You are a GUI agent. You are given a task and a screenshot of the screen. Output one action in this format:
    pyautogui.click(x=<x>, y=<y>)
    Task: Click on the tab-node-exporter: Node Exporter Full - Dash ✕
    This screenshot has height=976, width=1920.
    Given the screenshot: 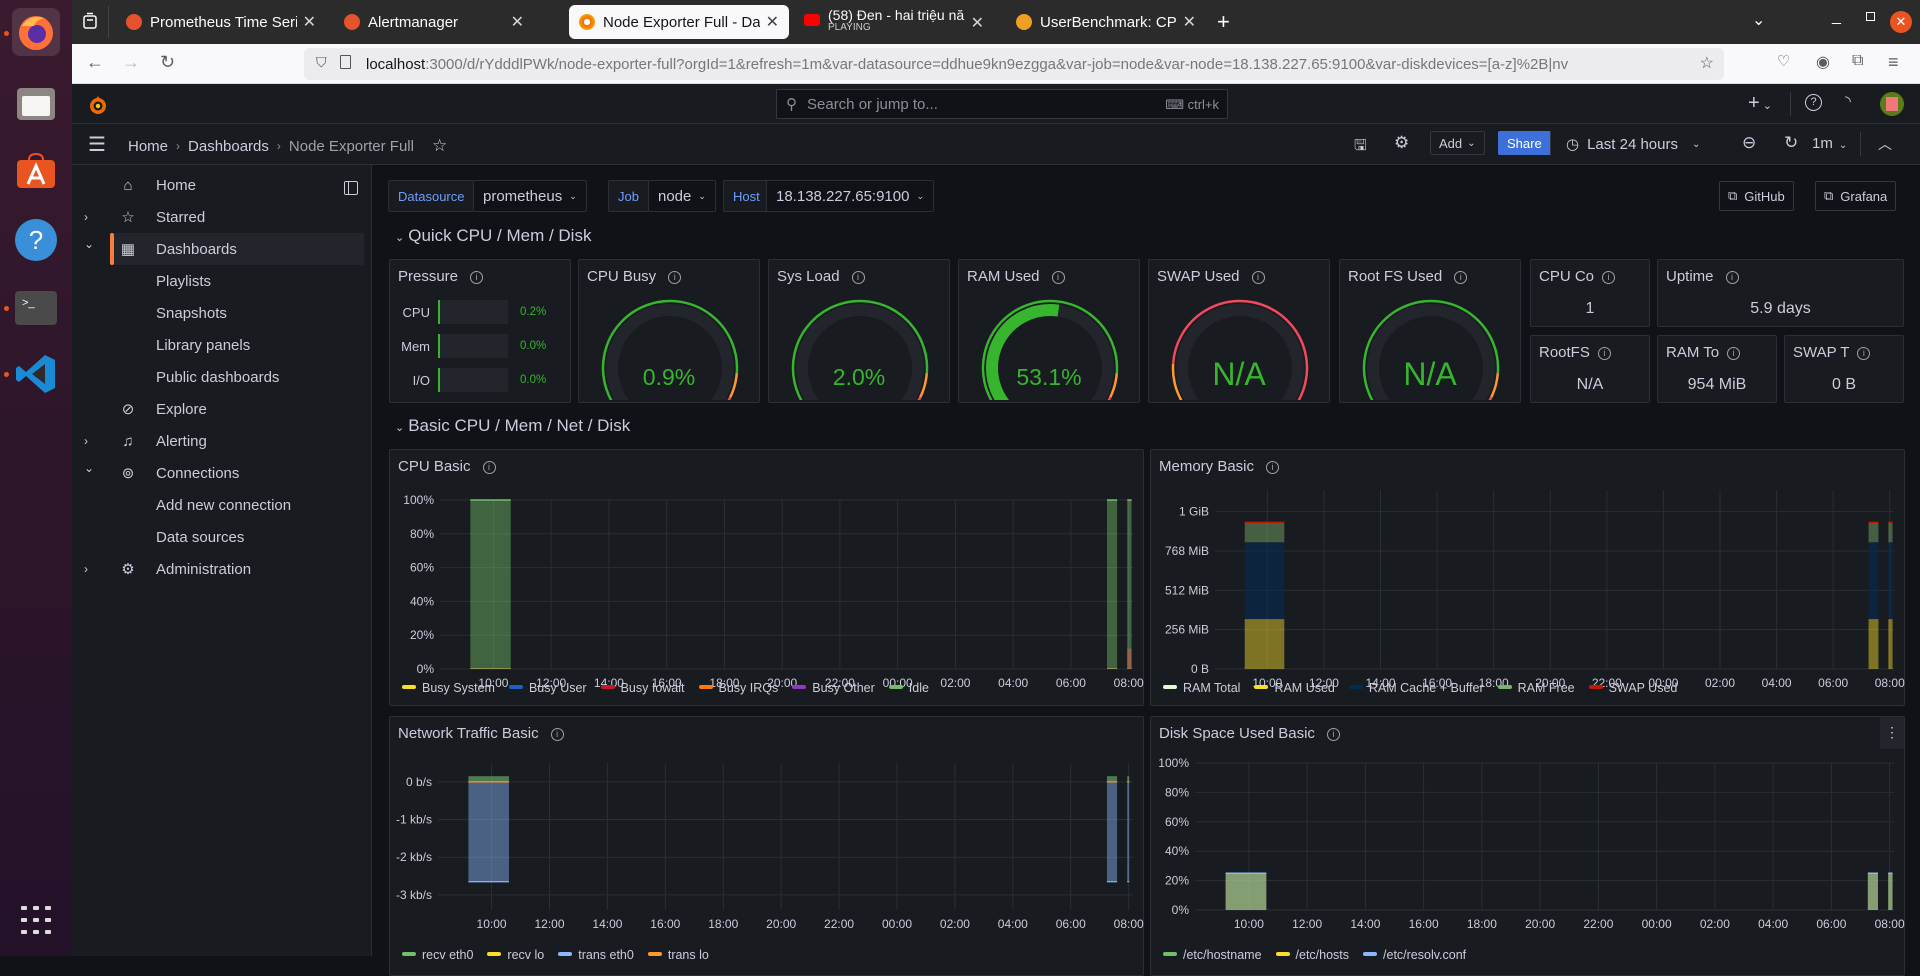 What is the action you would take?
    pyautogui.click(x=679, y=22)
    